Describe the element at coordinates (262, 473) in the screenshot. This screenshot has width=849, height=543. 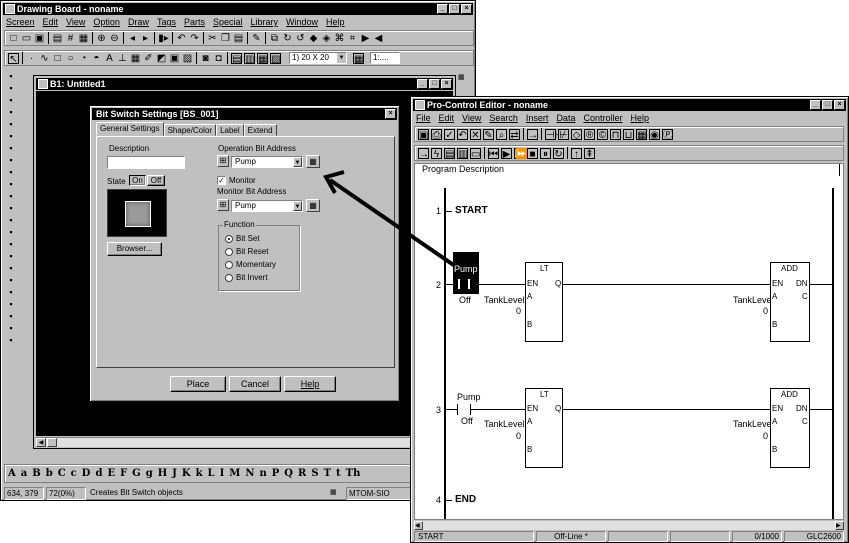
I see `font-letter-button: n` at that location.